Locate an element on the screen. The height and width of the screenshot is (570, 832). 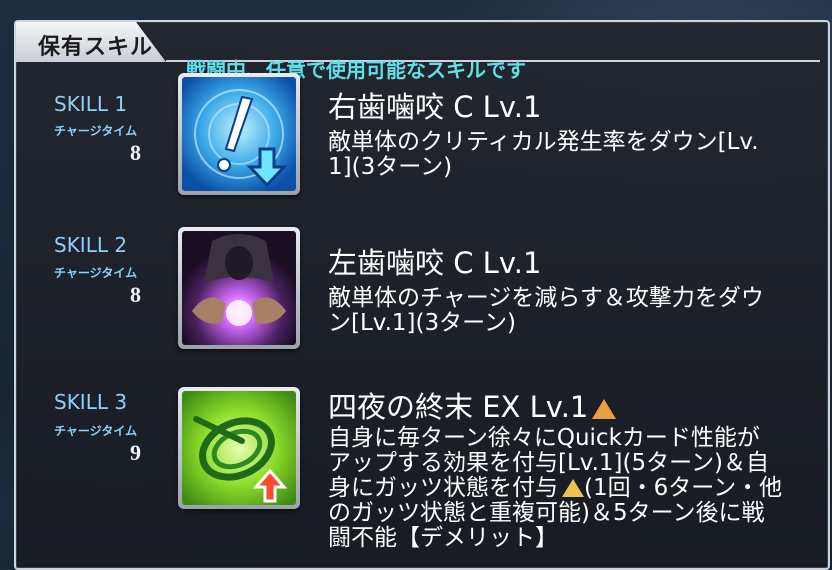
skill-description: 敵単体のクリティカル発生率をダウン[Lv. 1](3ターン) is located at coordinates (580, 155).